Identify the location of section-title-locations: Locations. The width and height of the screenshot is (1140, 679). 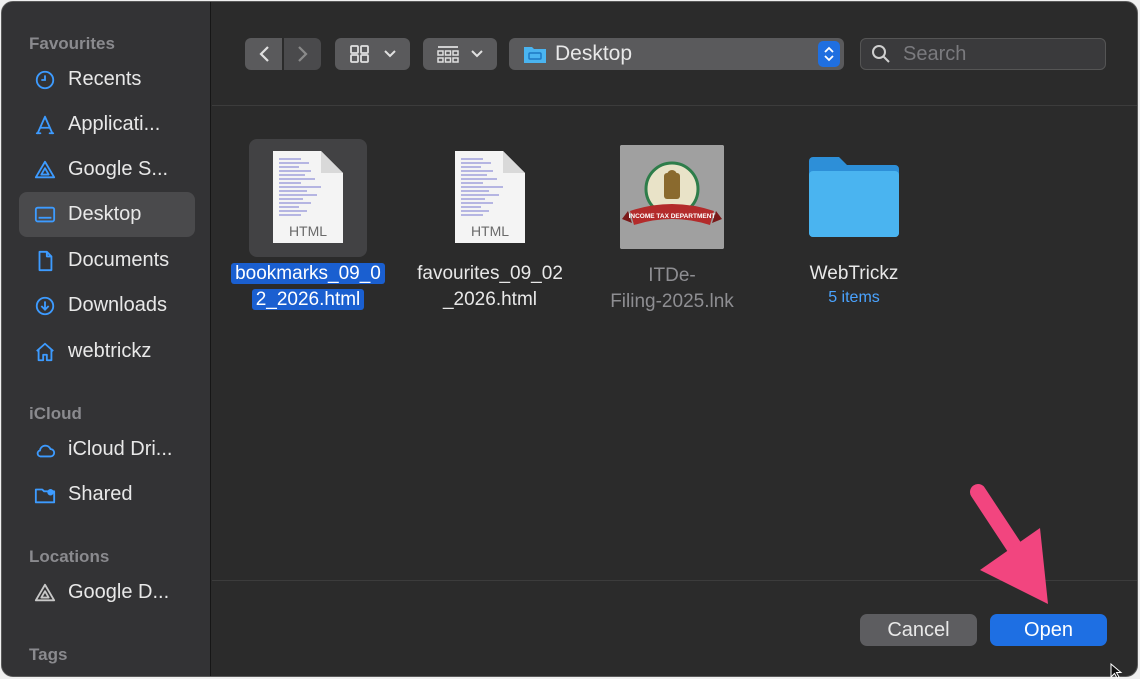
(69, 556).